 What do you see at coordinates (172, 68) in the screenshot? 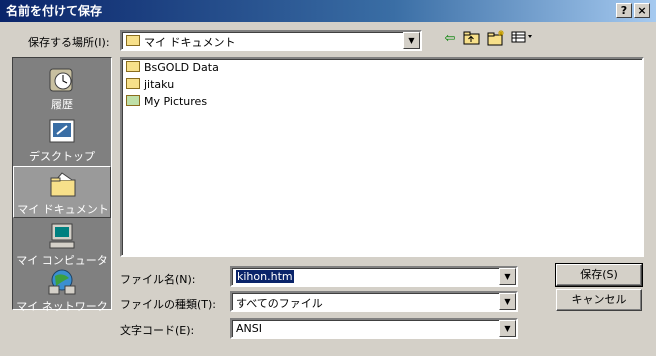
I see `list-item: BsGOLD Data` at bounding box center [172, 68].